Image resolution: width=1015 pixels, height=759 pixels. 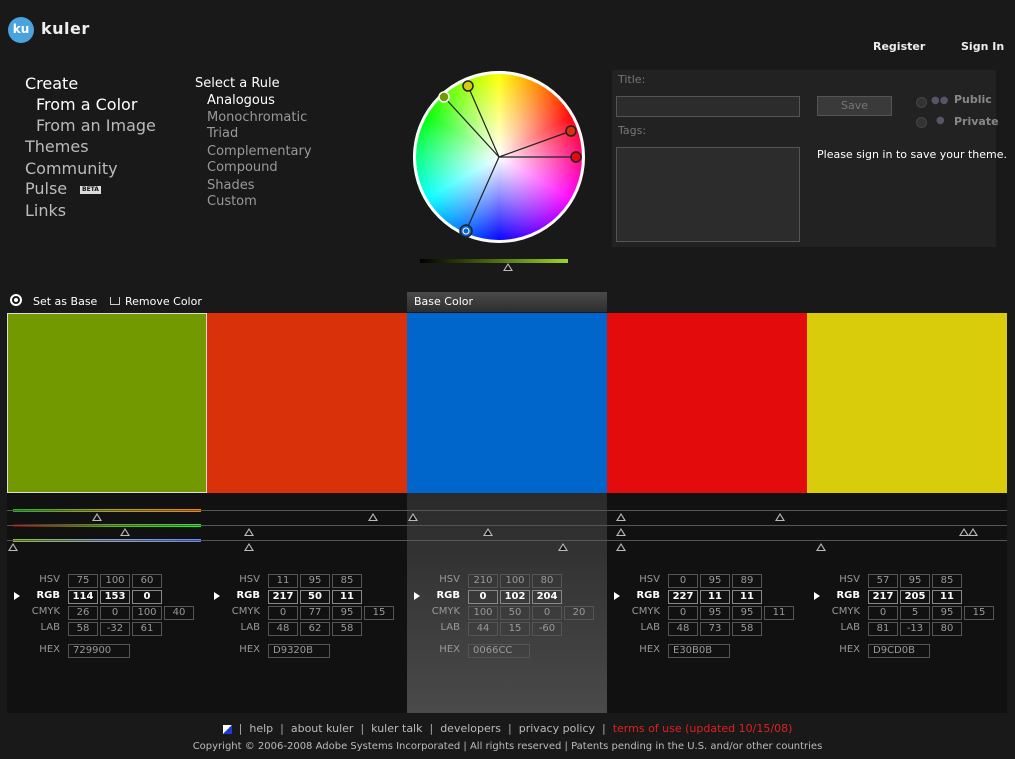 What do you see at coordinates (222, 133) in the screenshot?
I see `rule-triad: Triad` at bounding box center [222, 133].